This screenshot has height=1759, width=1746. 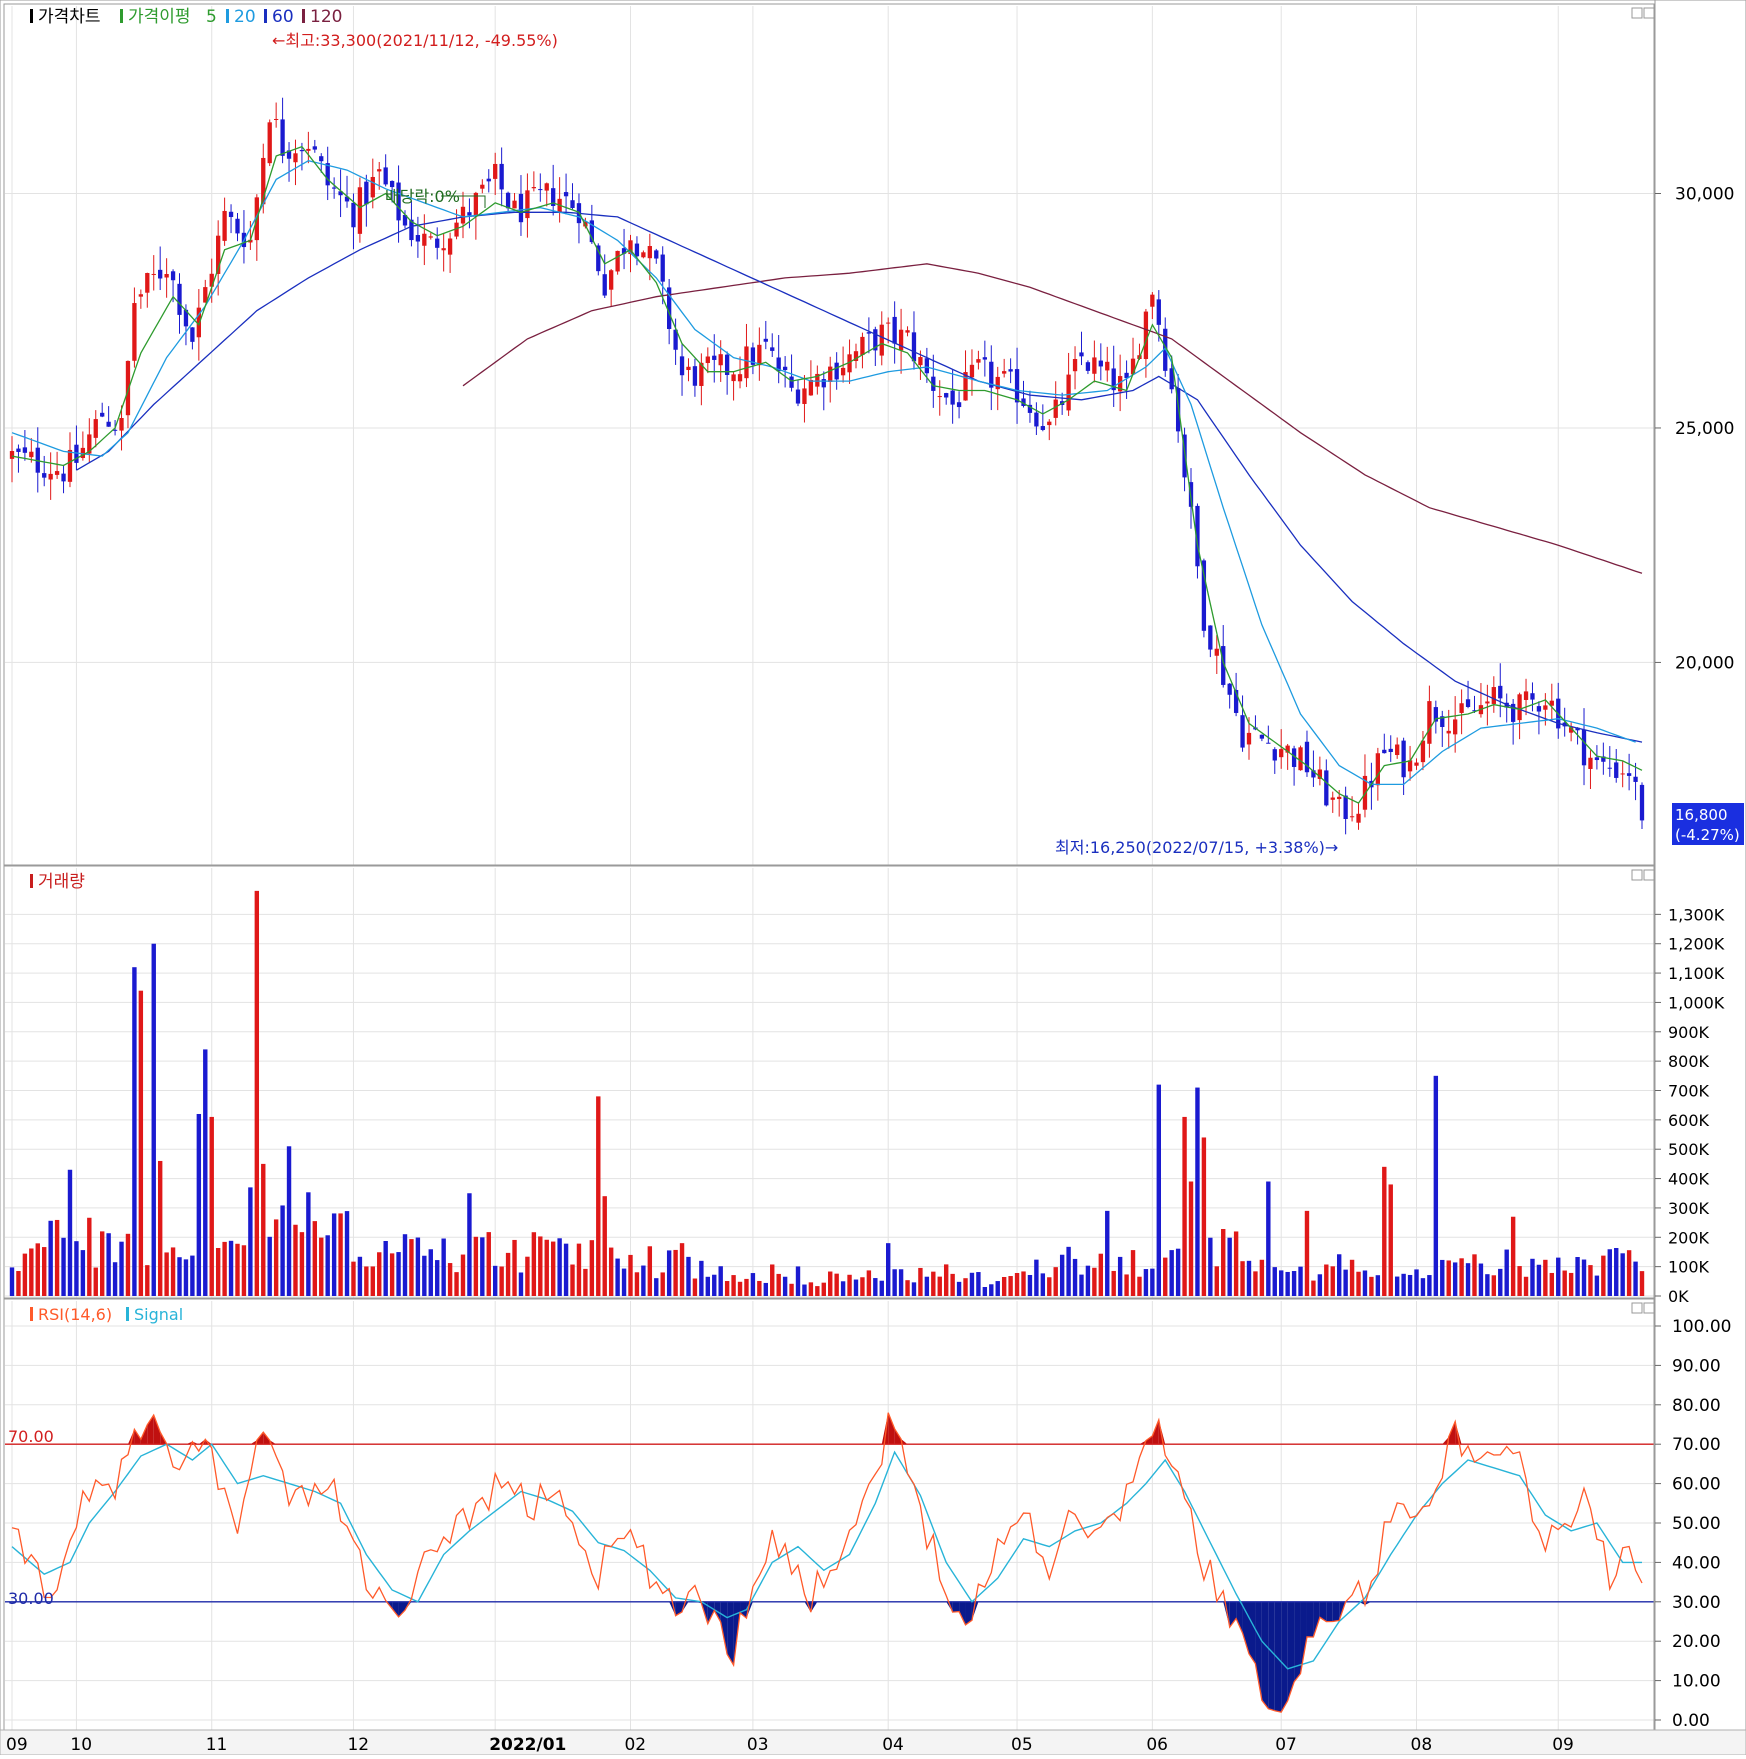 What do you see at coordinates (1696, 1366) in the screenshot?
I see `rsi-tick-label: 90.00` at bounding box center [1696, 1366].